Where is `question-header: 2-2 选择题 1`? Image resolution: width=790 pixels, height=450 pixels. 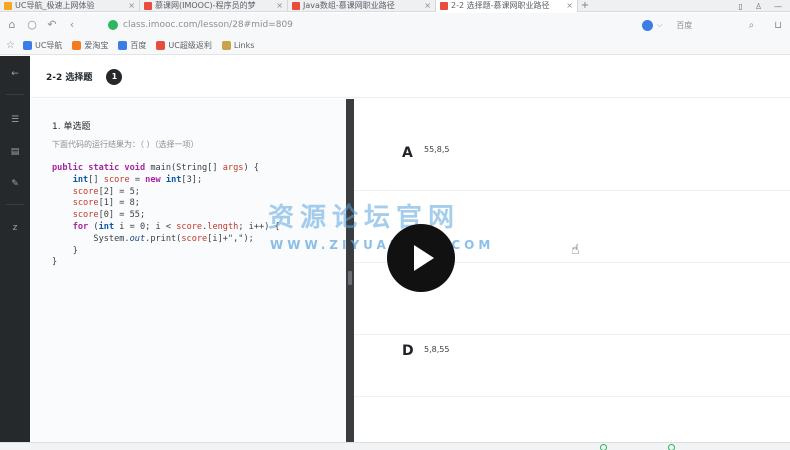 question-header: 2-2 选择题 1 is located at coordinates (410, 77).